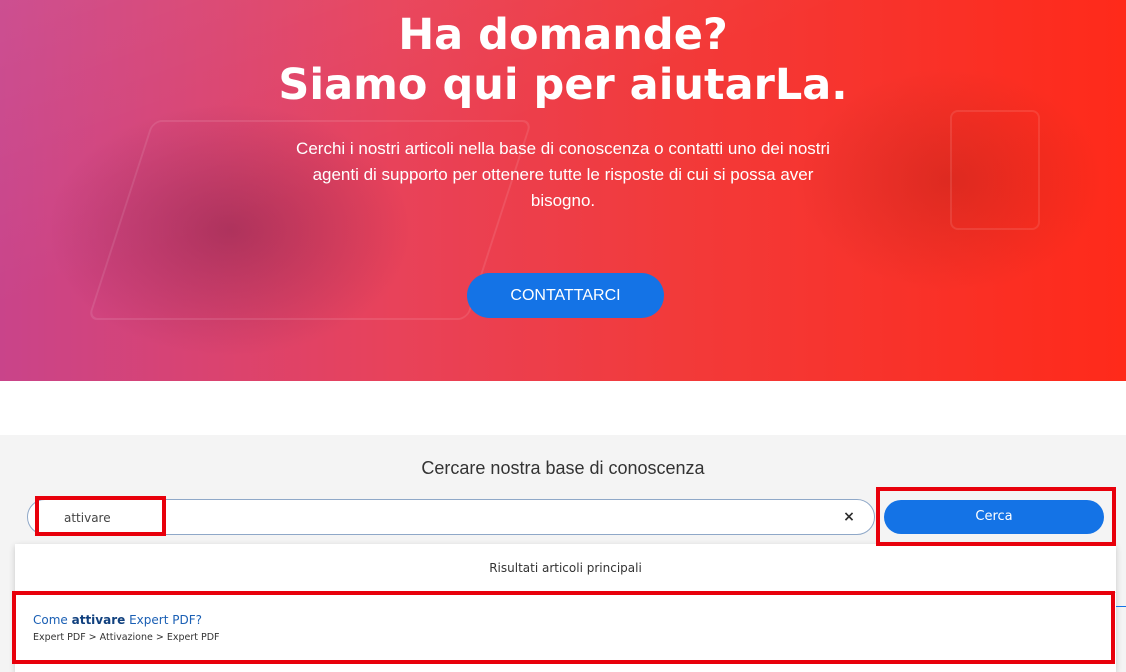  Describe the element at coordinates (563, 468) in the screenshot. I see `search-heading: Cercare nostra base di conoscenza` at that location.